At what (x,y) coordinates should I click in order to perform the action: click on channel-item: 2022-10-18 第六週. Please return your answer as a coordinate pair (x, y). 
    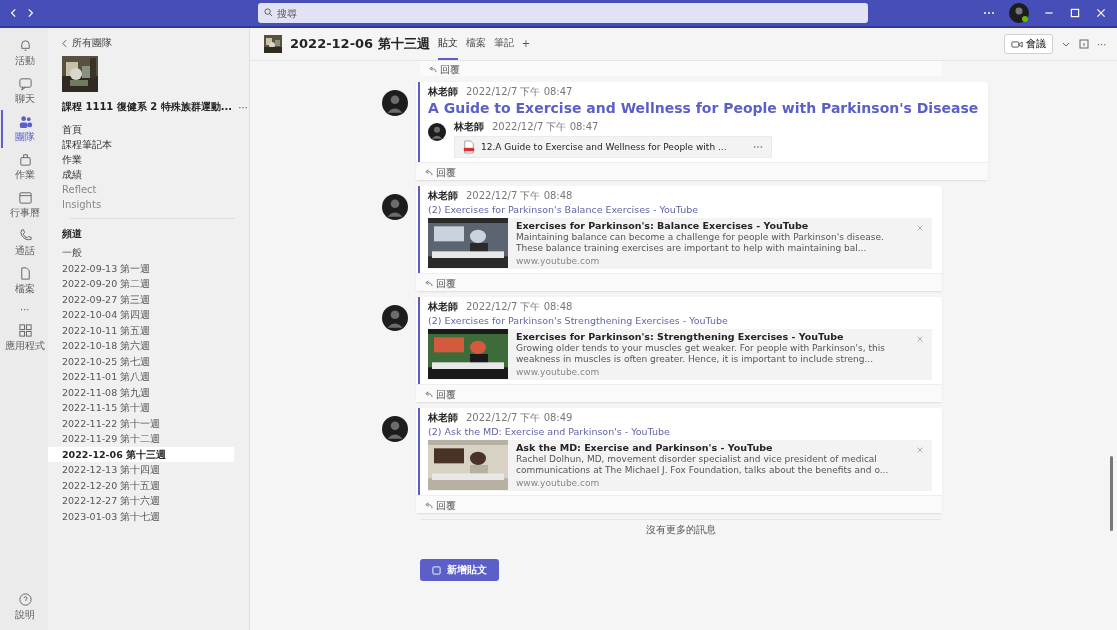
    Looking at the image, I should click on (141, 346).